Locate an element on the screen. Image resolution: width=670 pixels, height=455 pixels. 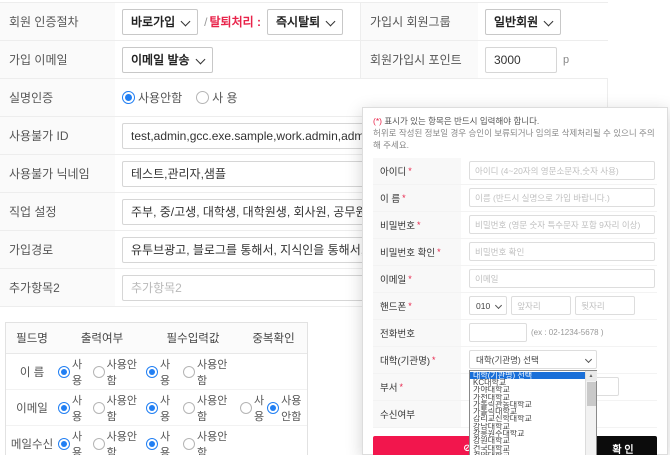
realname-label: 실명인증 is located at coordinates (57, 97).